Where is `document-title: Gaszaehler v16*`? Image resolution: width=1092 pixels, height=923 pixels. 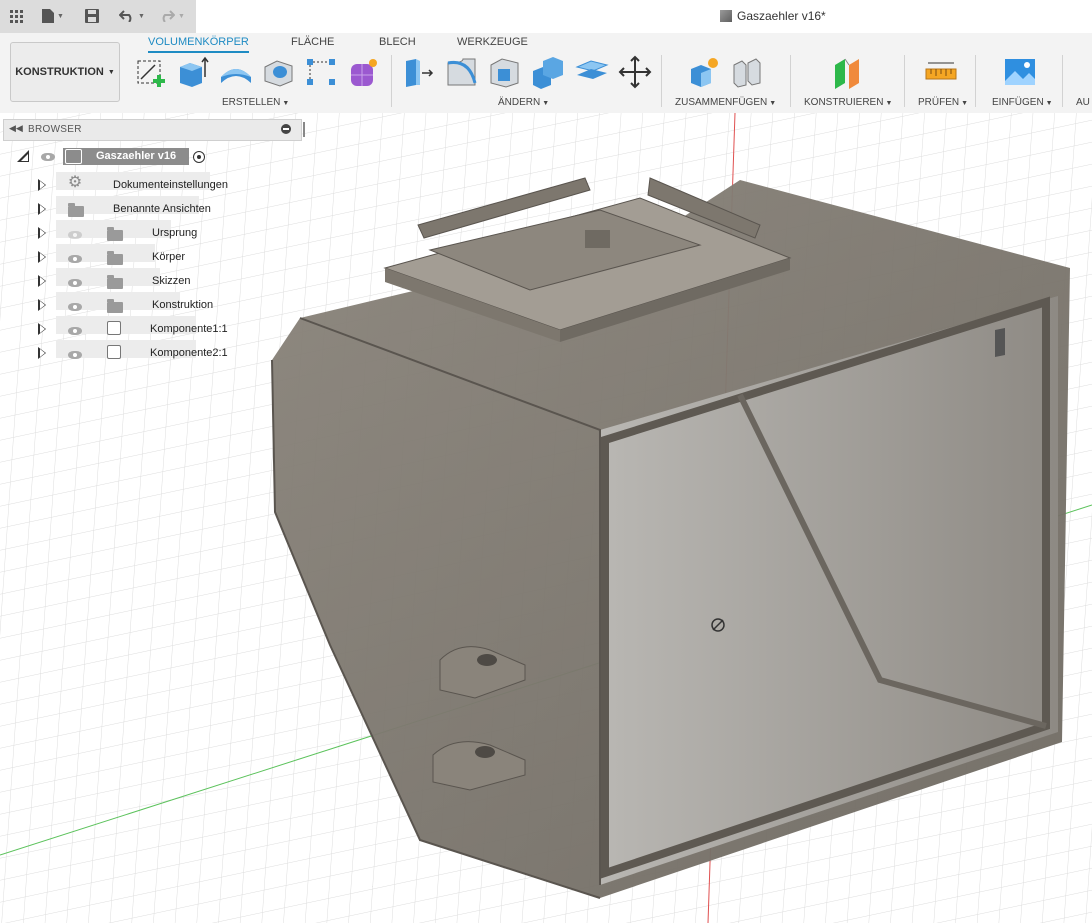
document-title: Gaszaehler v16* is located at coordinates (773, 16).